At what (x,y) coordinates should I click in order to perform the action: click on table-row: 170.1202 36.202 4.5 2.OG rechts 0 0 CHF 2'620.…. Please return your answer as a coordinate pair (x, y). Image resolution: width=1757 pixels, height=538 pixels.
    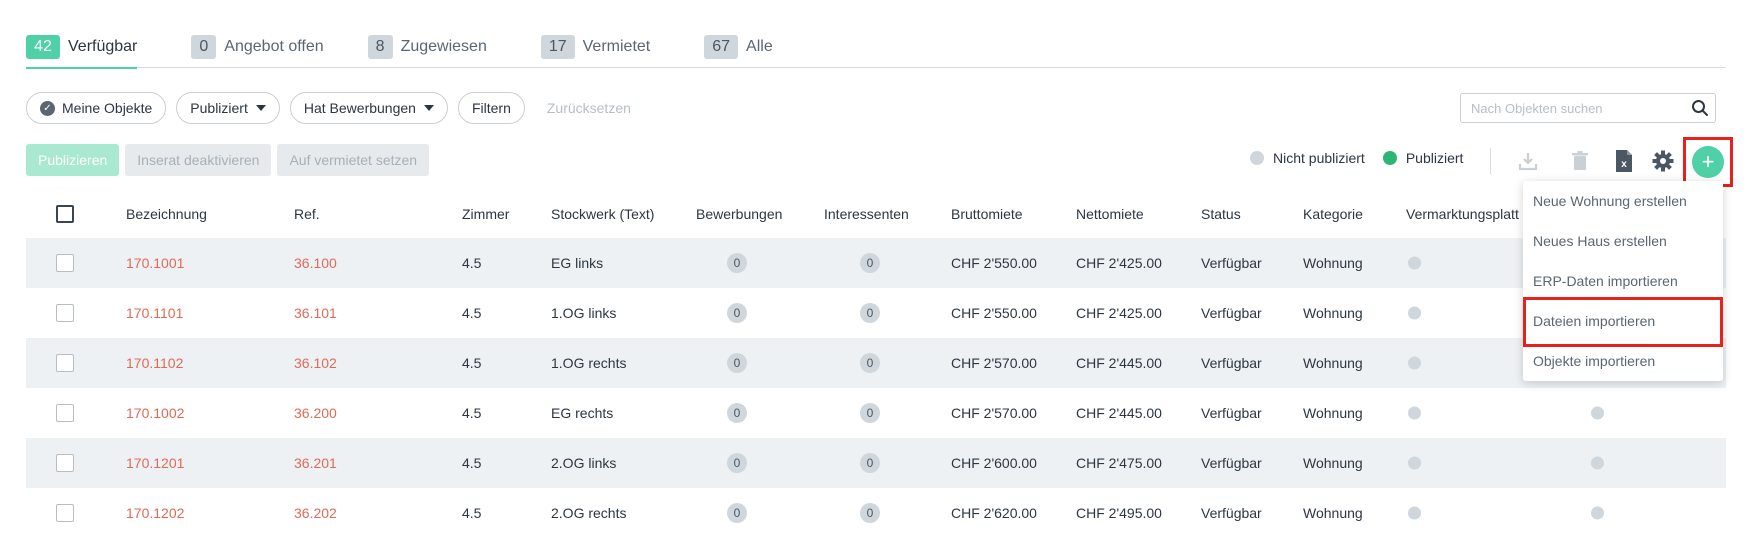
    Looking at the image, I should click on (876, 513).